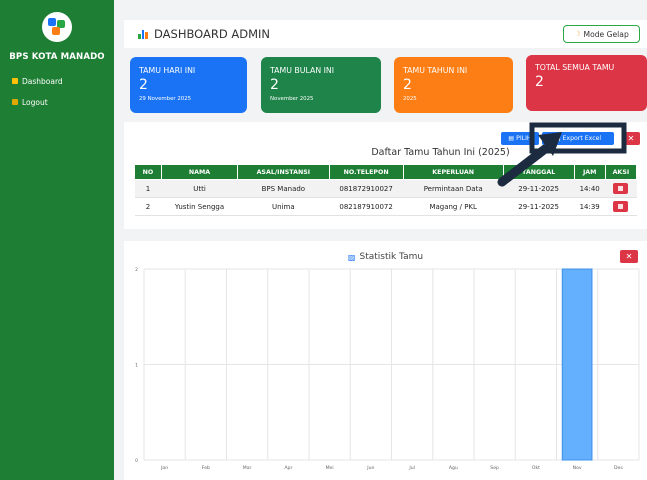 This screenshot has width=647, height=480. I want to click on column-header: JAM, so click(589, 172).